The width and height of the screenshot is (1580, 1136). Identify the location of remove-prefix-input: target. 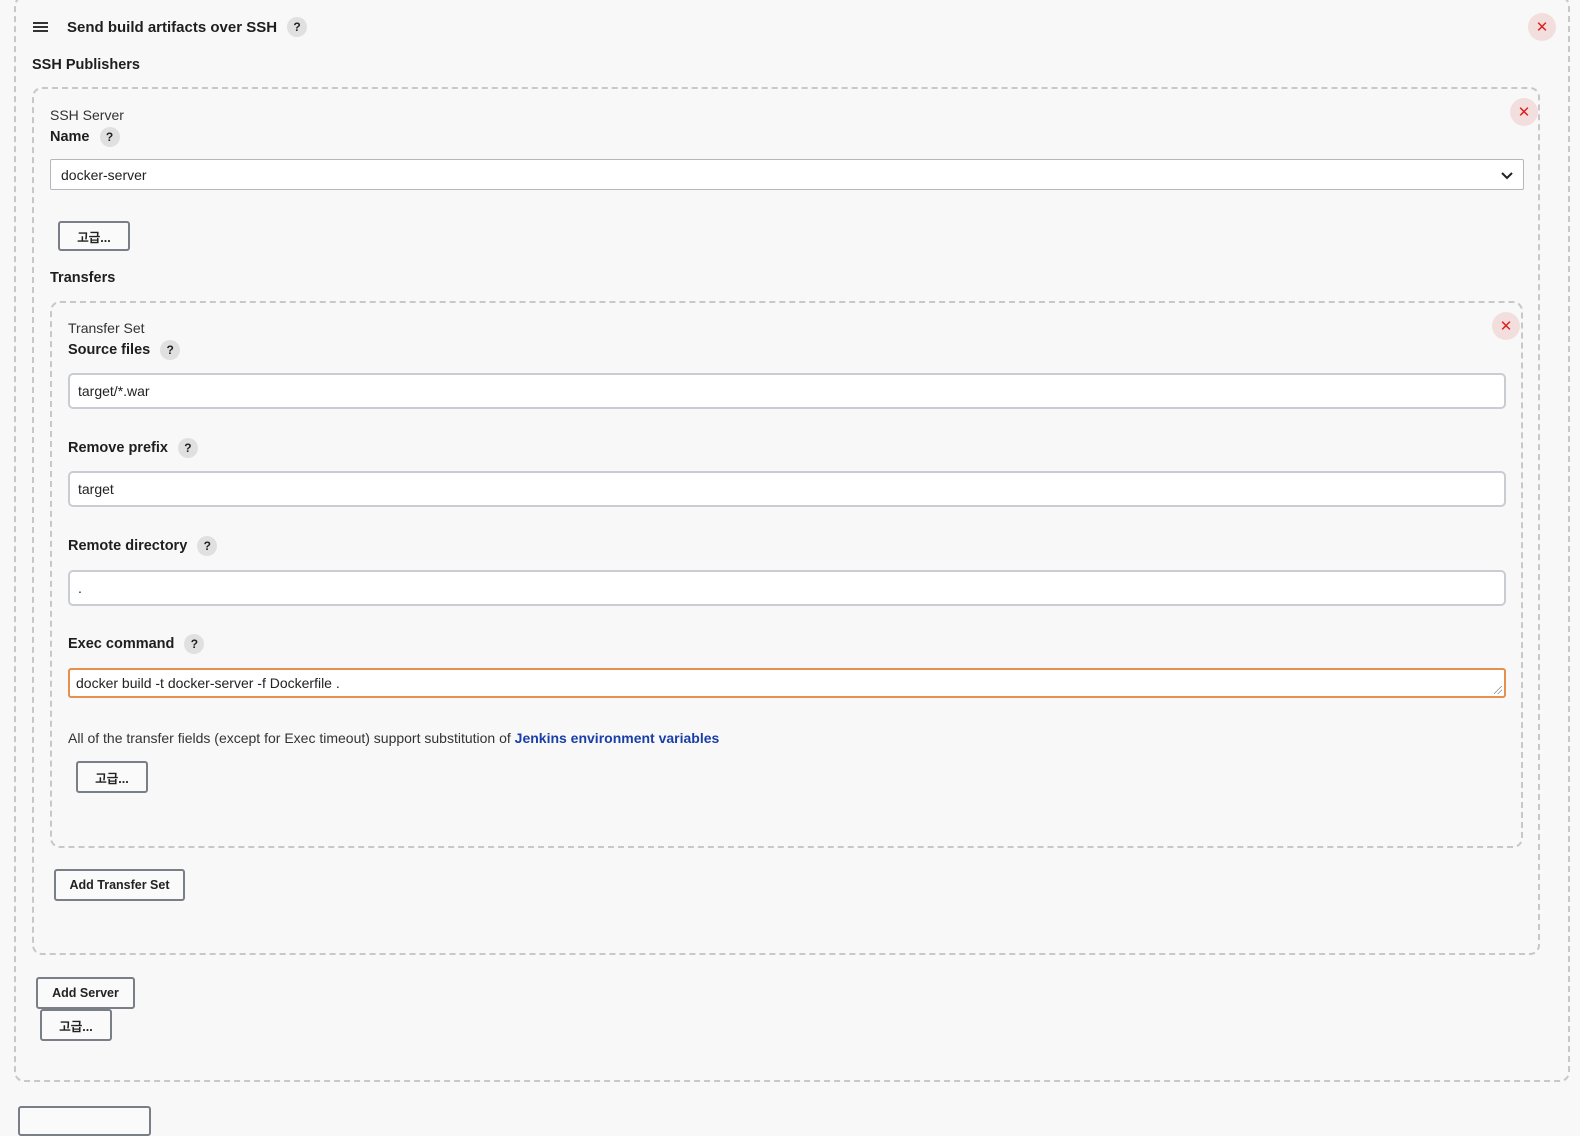
(787, 489).